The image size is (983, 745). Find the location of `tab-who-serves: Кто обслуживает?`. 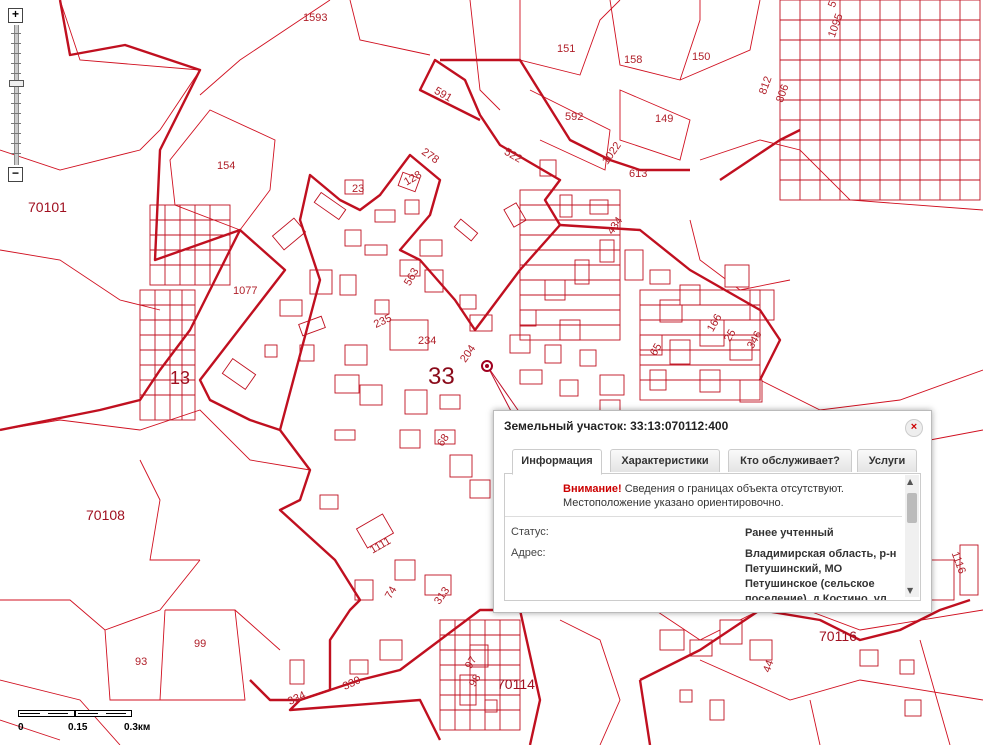

tab-who-serves: Кто обслуживает? is located at coordinates (790, 460).